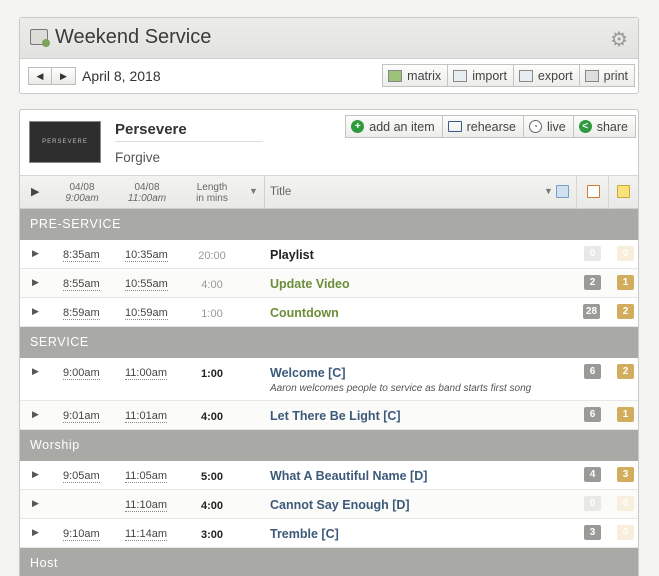  I want to click on item-title: Countdown, so click(304, 313).